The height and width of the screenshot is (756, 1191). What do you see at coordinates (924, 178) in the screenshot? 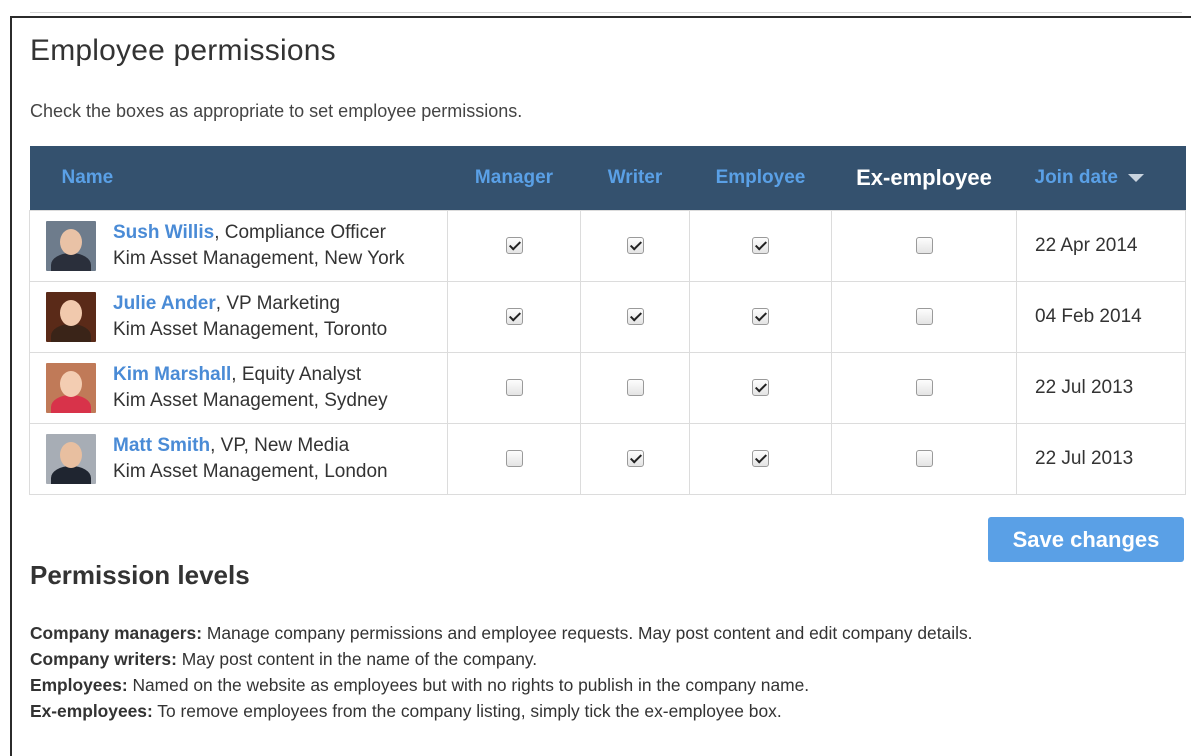
I see `header-ex-employee: Ex-employee` at bounding box center [924, 178].